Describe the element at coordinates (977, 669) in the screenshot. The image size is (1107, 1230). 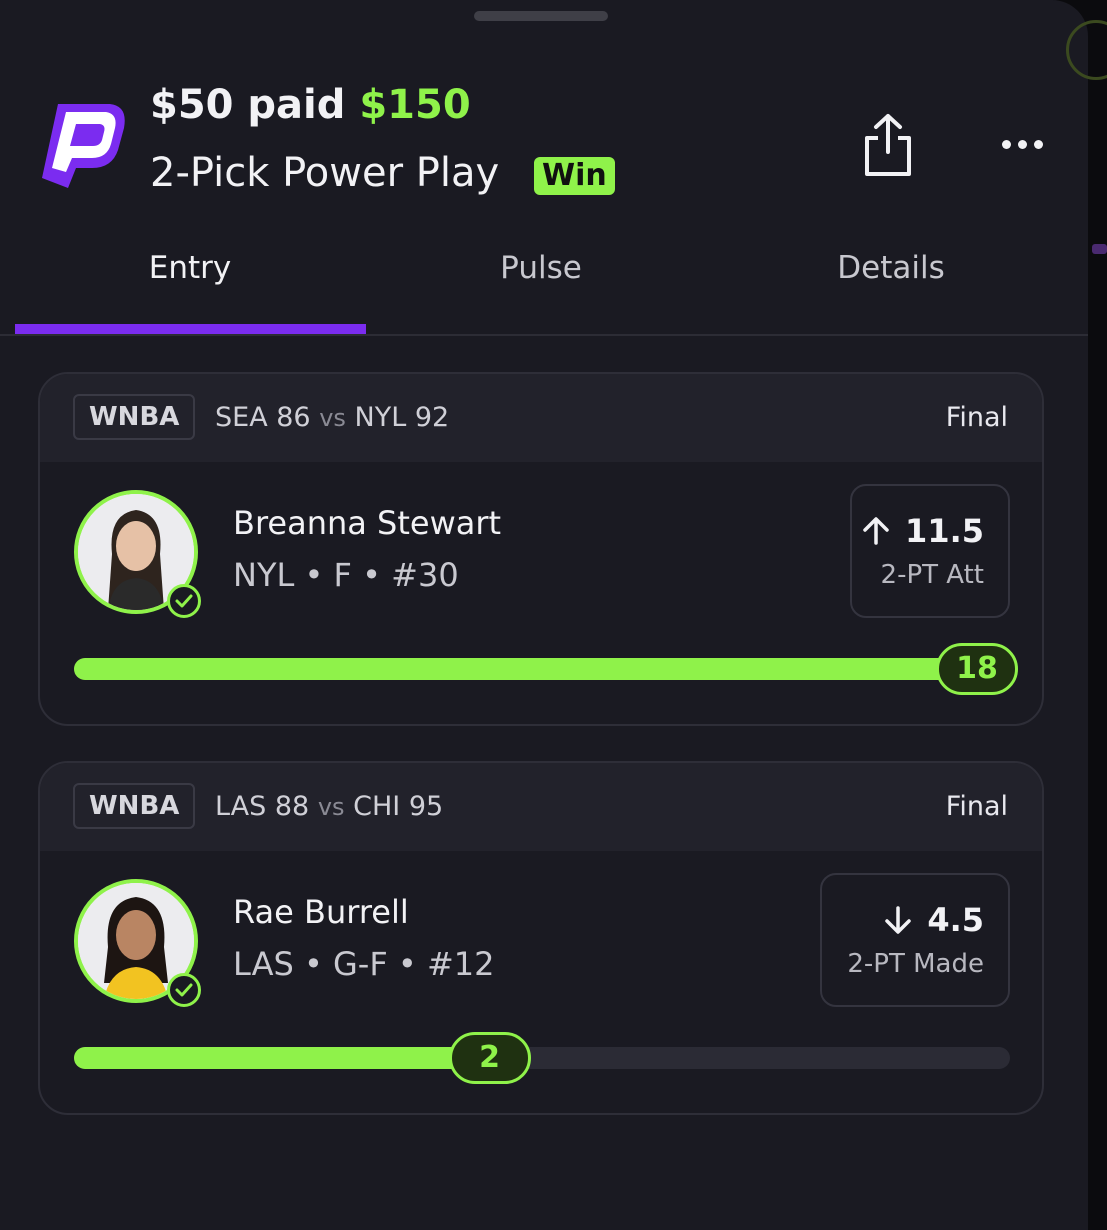
I see `actual-value-bubble: 18` at that location.